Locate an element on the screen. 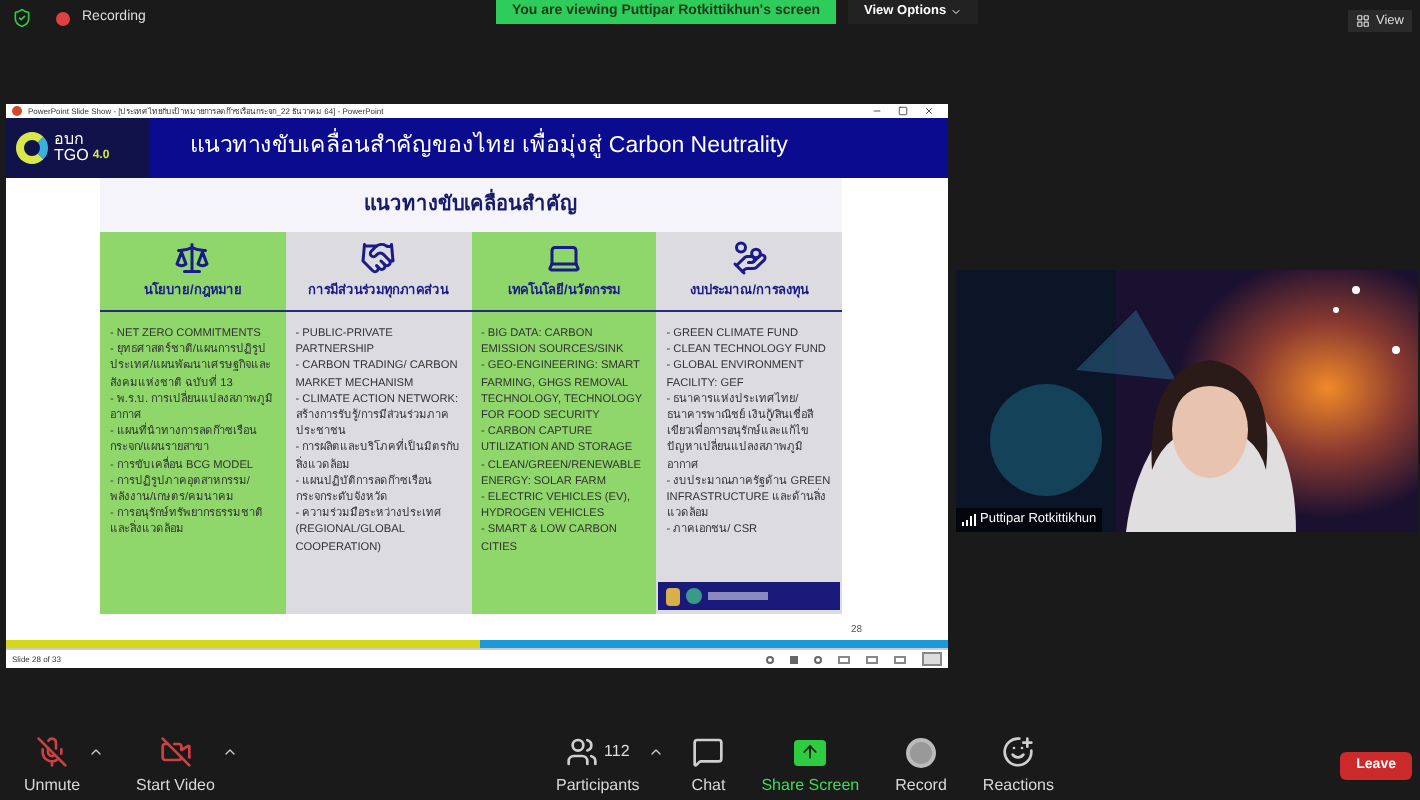 This screenshot has width=1420, height=800. logo-text: TGO is located at coordinates (71, 156).